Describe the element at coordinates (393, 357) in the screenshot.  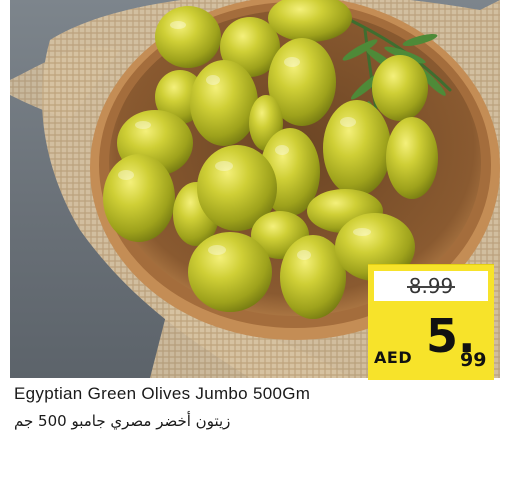
I see `currency-label: AED` at that location.